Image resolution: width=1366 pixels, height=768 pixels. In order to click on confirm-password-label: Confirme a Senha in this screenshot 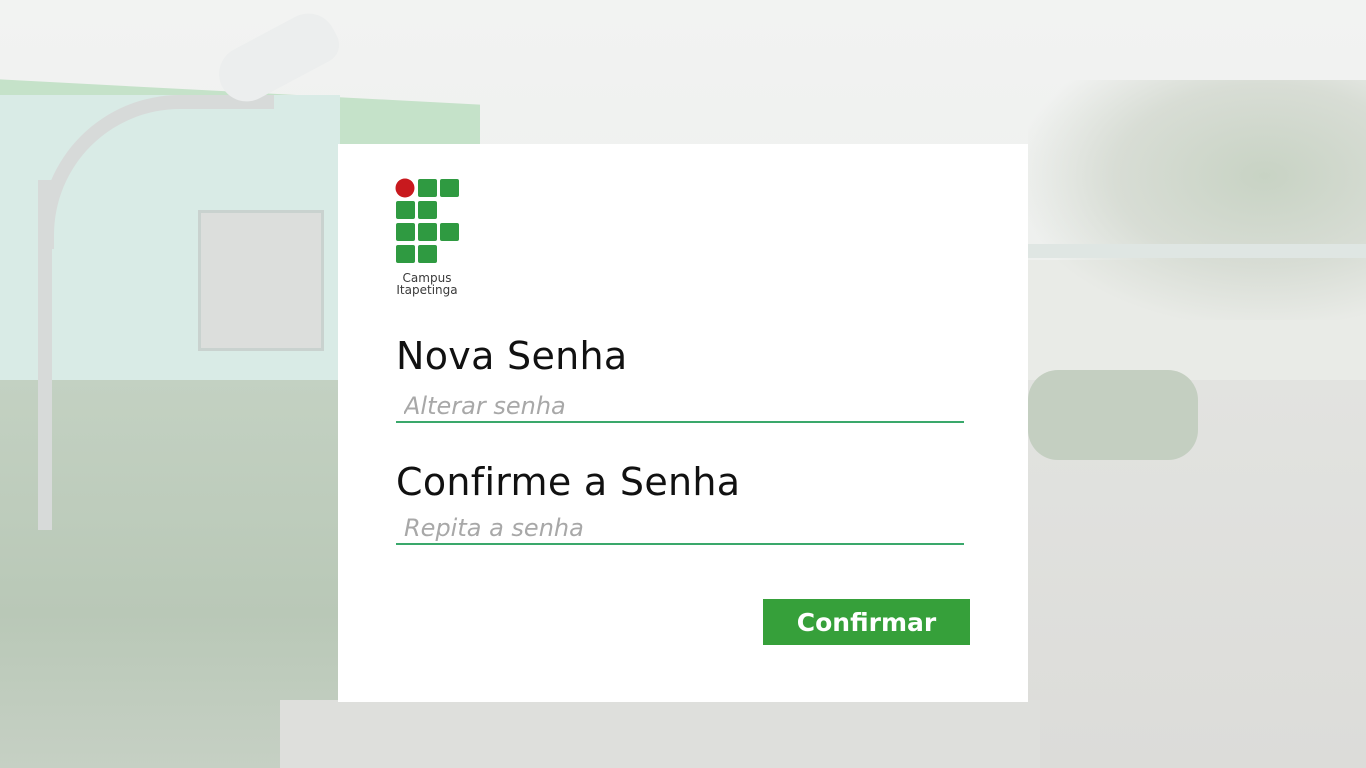, I will do `click(568, 482)`.